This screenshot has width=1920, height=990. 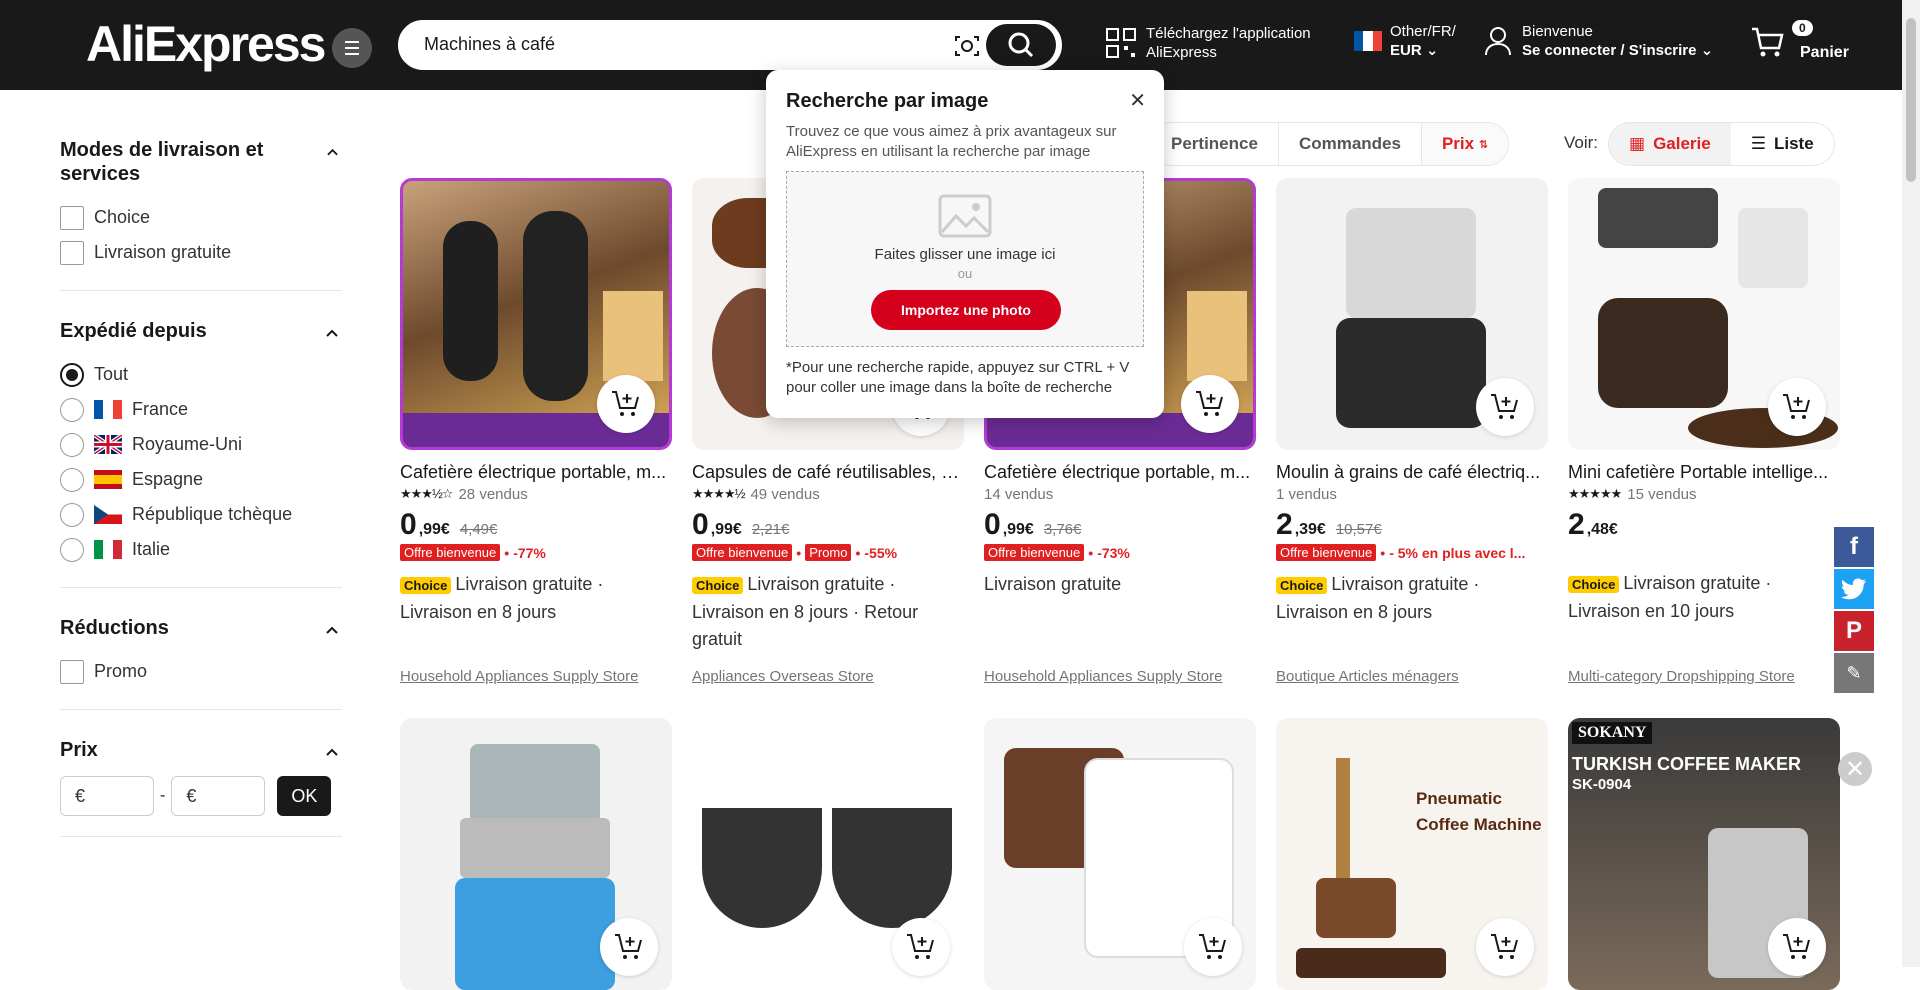 I want to click on upload-photo-button: Importez une photo, so click(x=966, y=310).